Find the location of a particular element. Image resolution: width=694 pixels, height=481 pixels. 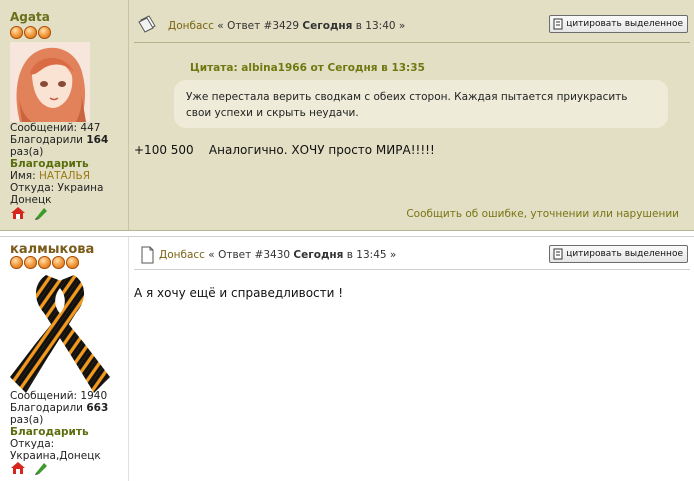

st-george-ribbon-icon is located at coordinates (60, 334).